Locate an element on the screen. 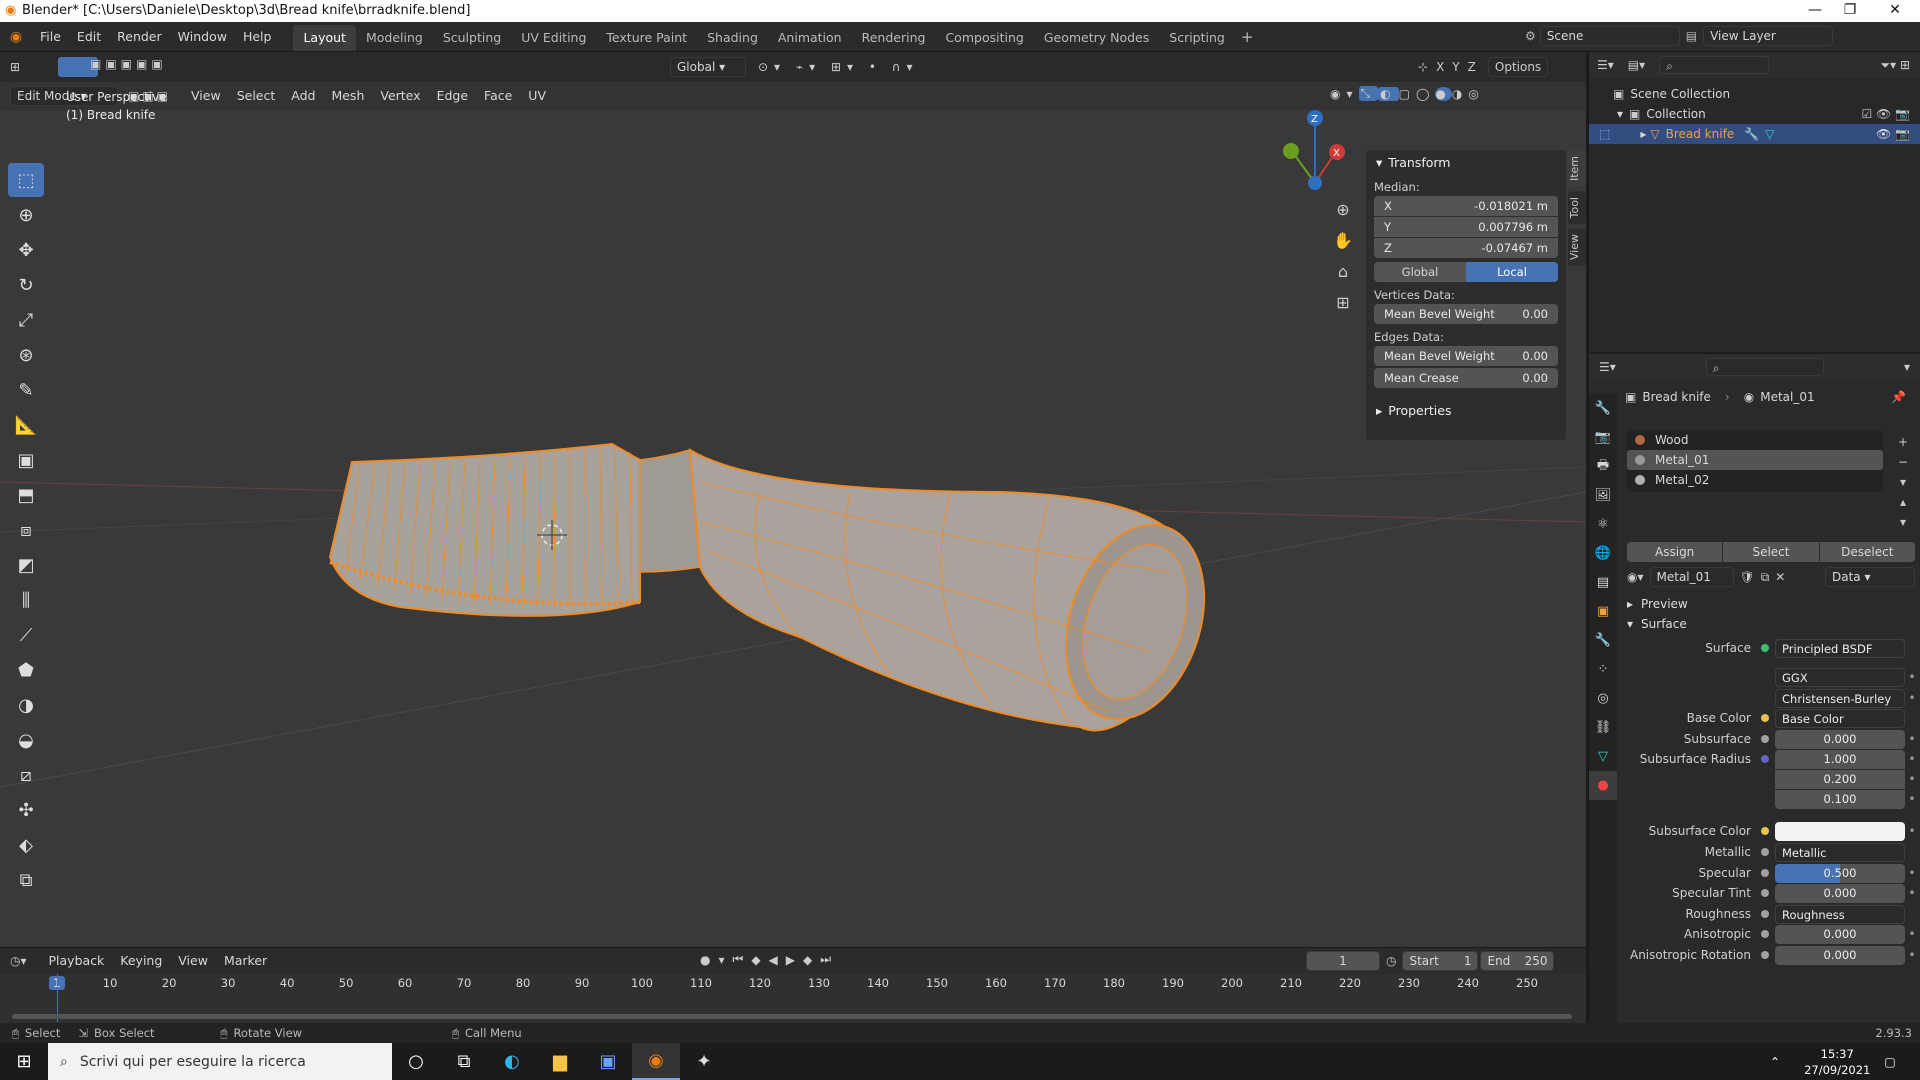  remove-slot-icon: − is located at coordinates (1903, 462).